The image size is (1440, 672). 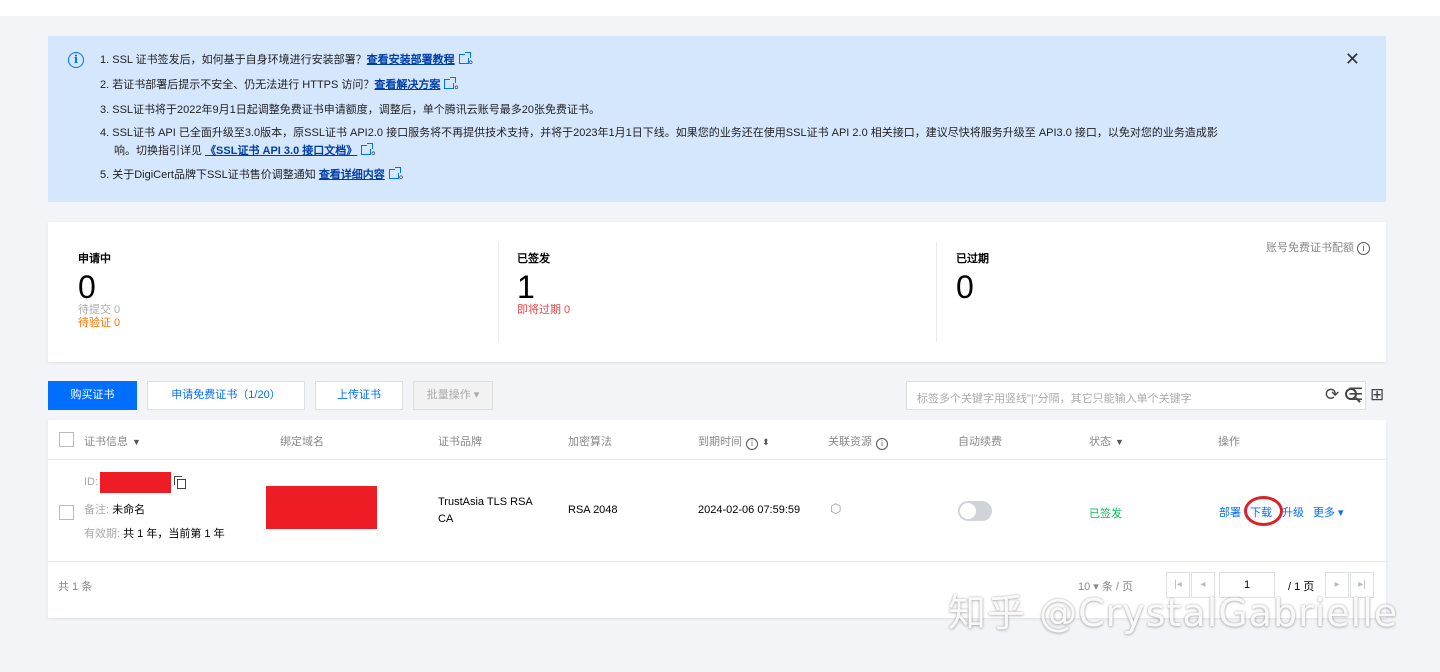 I want to click on notice-item: 5. 关于DigiCert品牌下SSL证书售价调整通知 查看详细内容。, so click(x=255, y=174).